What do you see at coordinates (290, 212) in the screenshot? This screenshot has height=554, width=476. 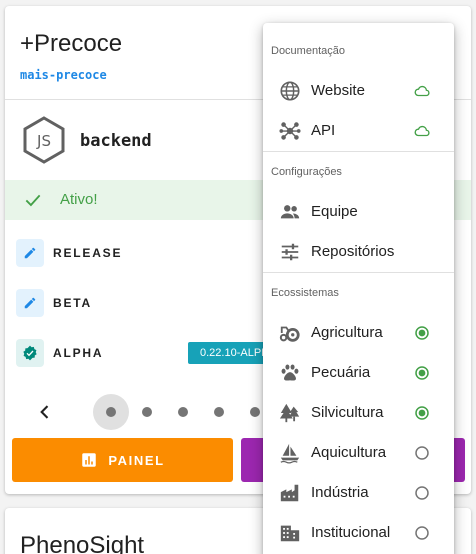 I see `people-icon` at bounding box center [290, 212].